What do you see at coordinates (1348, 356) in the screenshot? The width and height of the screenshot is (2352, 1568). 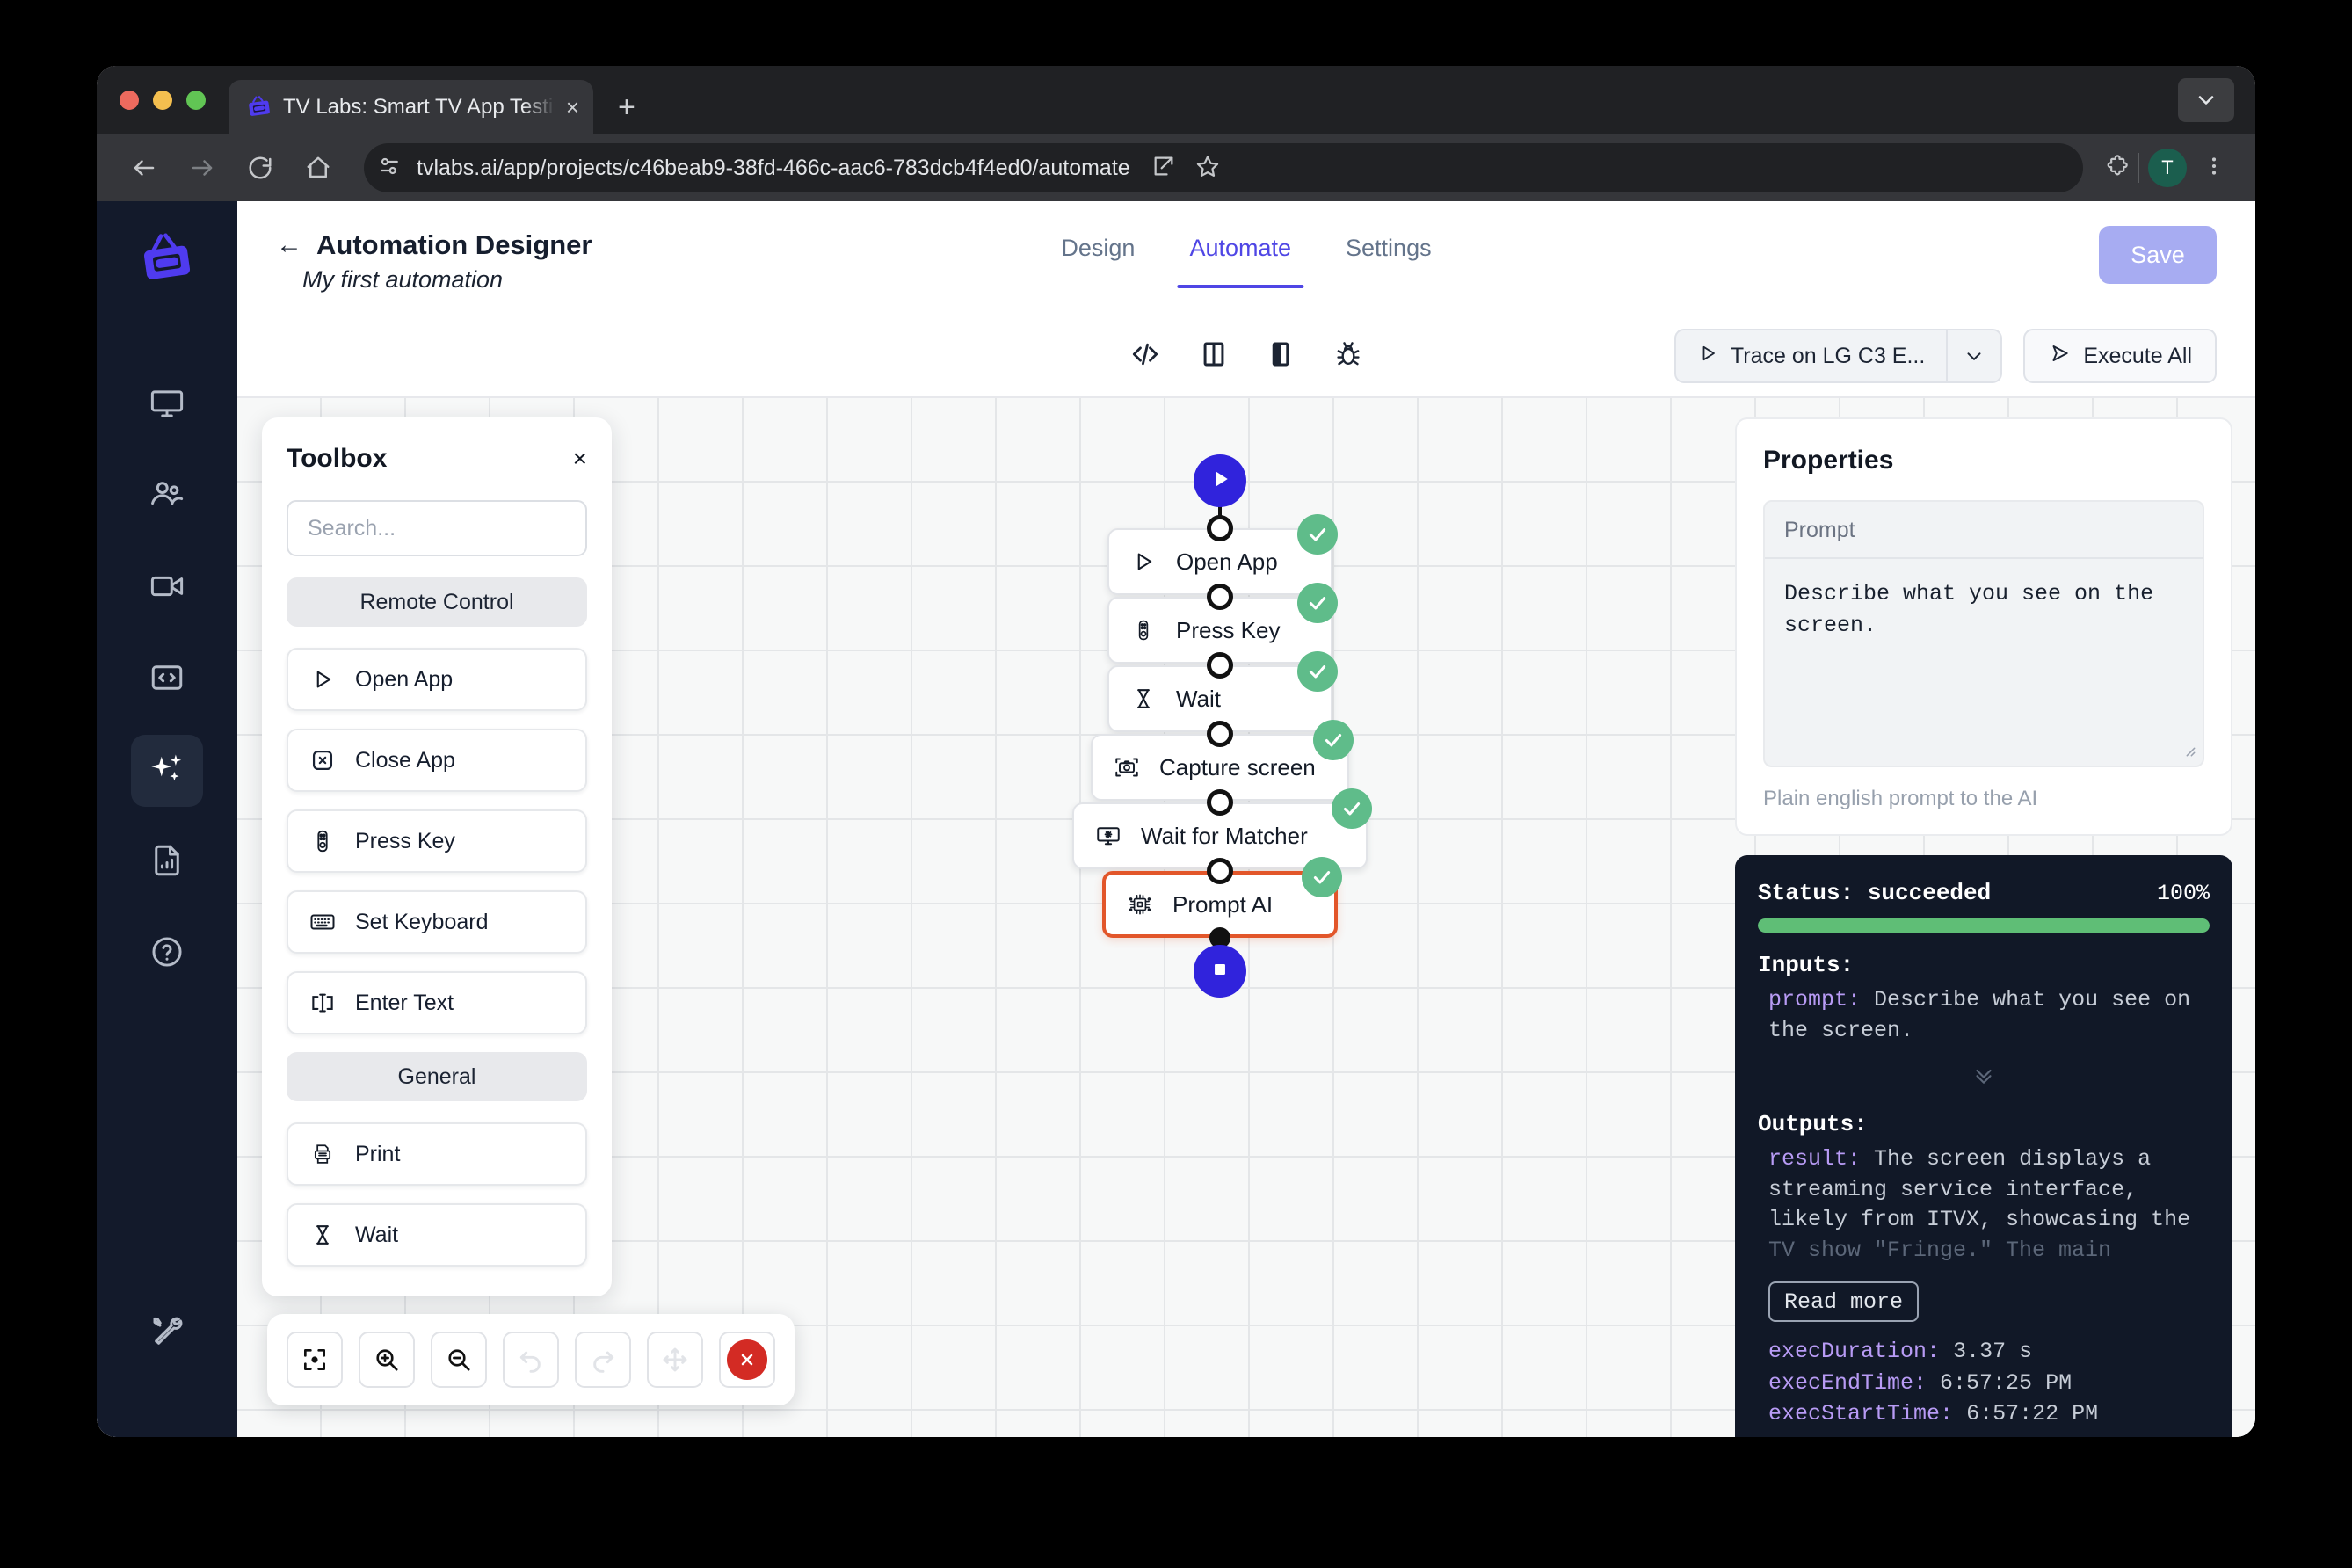 I see `debug-bug-icon` at bounding box center [1348, 356].